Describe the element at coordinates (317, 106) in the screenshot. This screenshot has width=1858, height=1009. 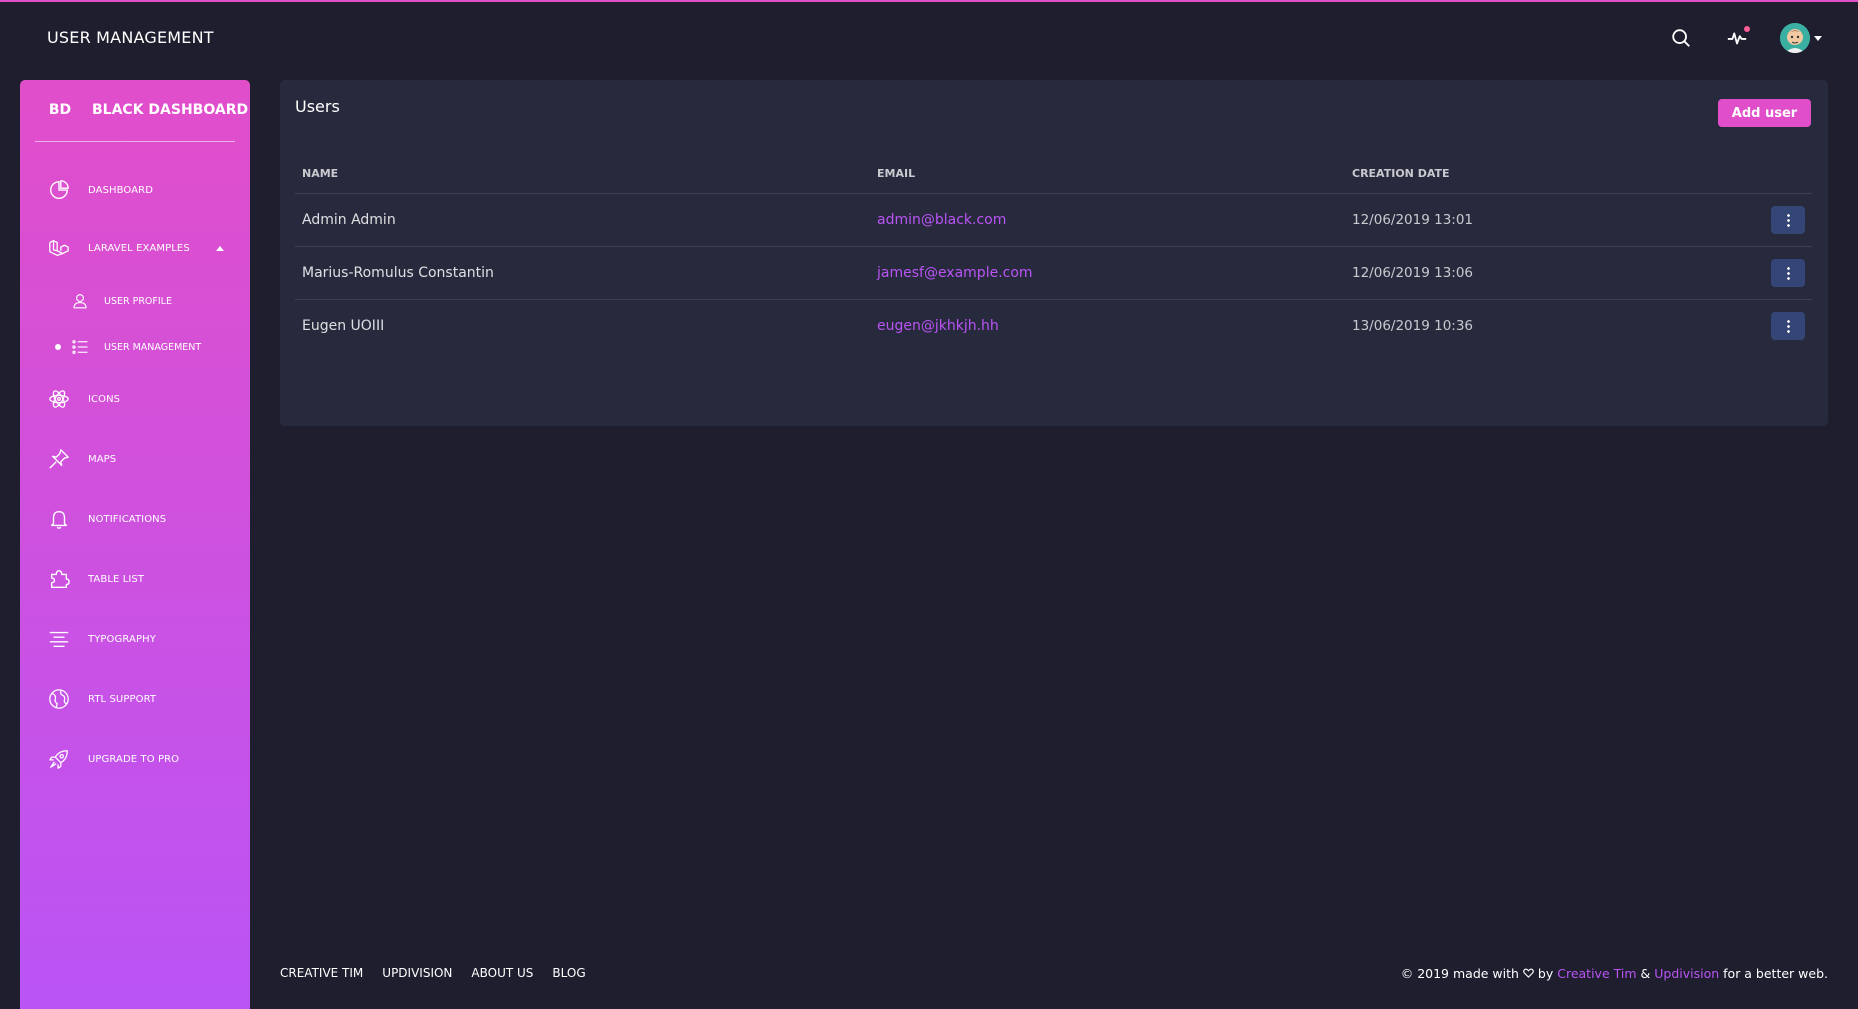
I see `card-title: Users` at that location.